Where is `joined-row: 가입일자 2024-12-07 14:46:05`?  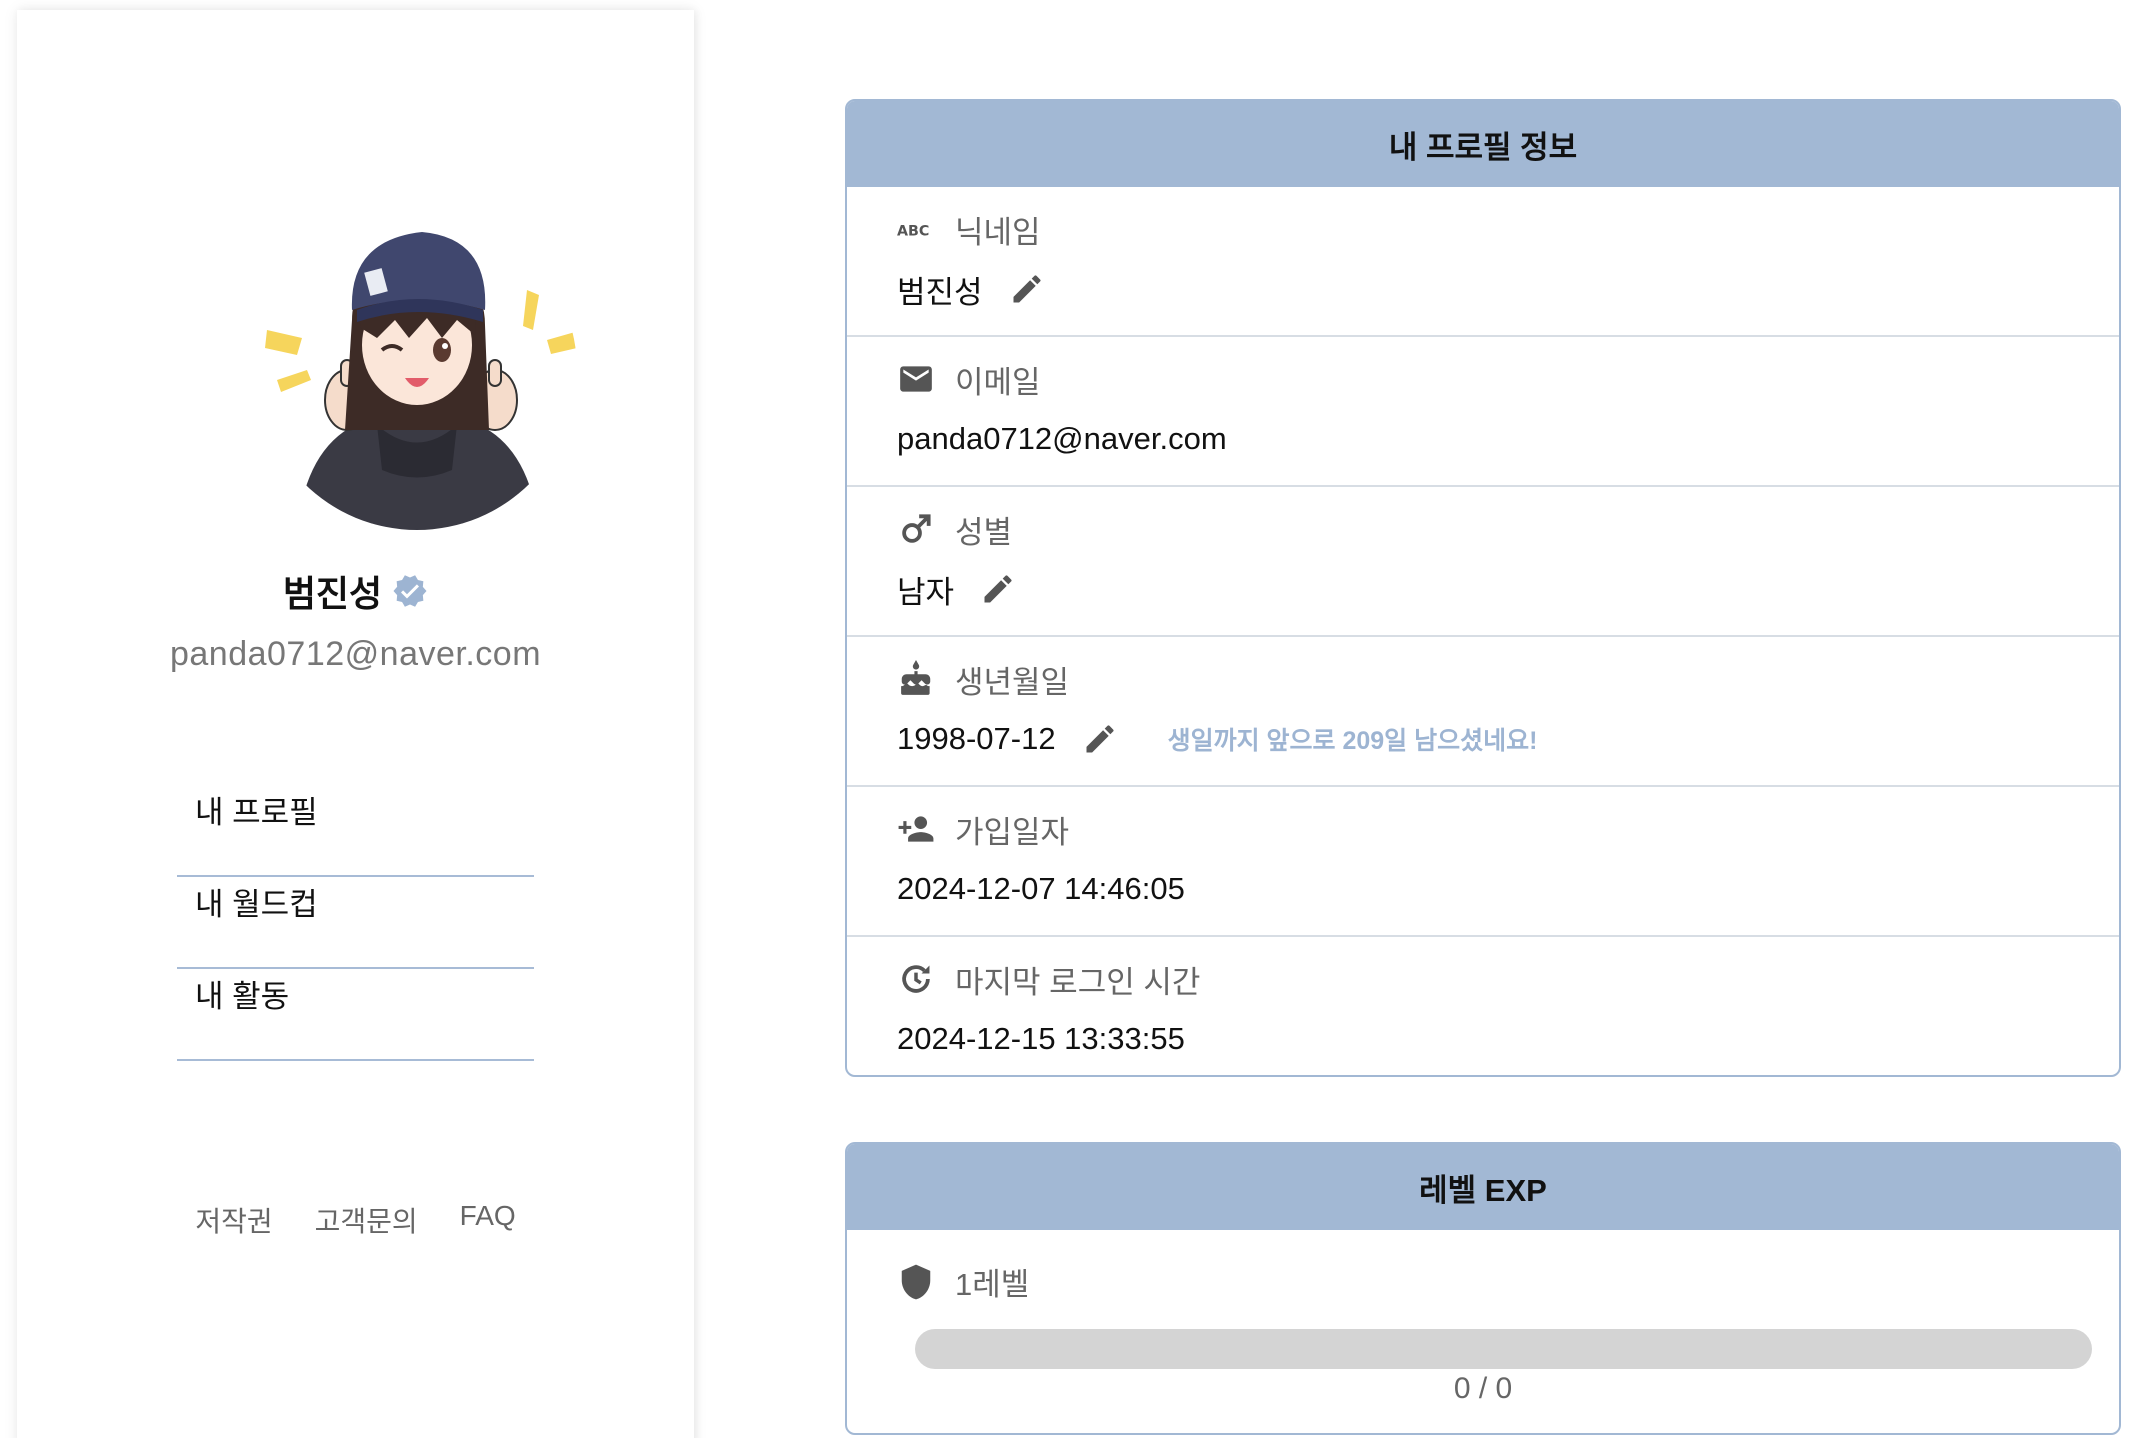
joined-row: 가입일자 2024-12-07 14:46:05 is located at coordinates (1483, 862).